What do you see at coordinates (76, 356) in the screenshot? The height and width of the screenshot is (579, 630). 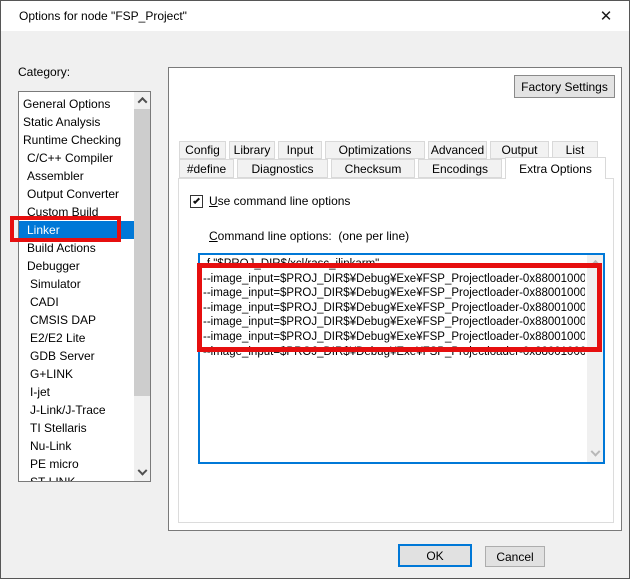 I see `category-item-gdb-server: GDB Server` at bounding box center [76, 356].